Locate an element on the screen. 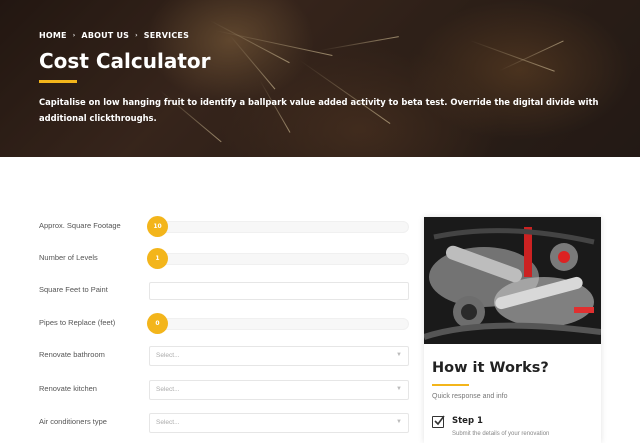  pipes-slider-handle: 0 is located at coordinates (157, 323).